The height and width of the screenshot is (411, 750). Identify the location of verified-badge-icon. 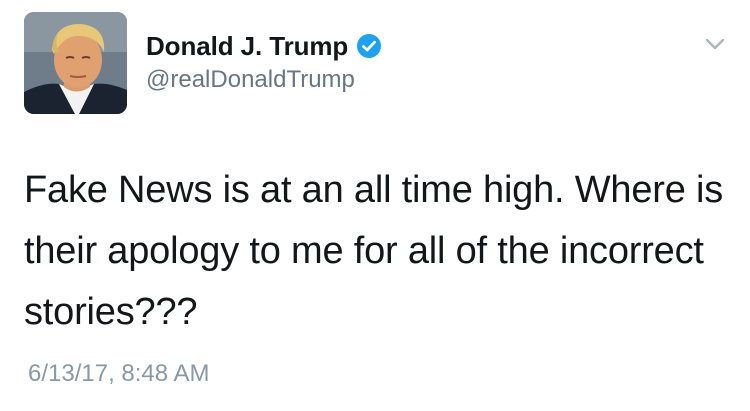
(369, 46).